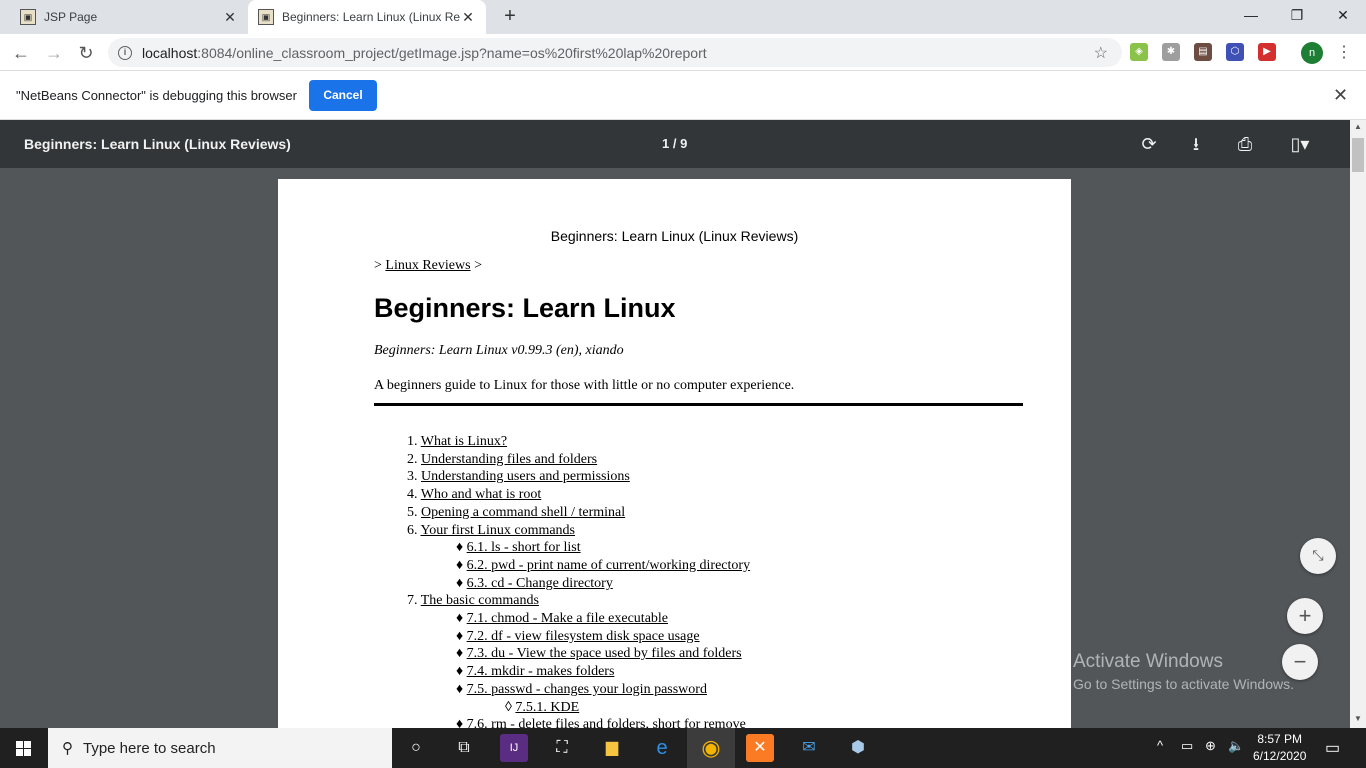 The image size is (1366, 768). Describe the element at coordinates (416, 748) in the screenshot. I see `cortana-icon: ○` at that location.